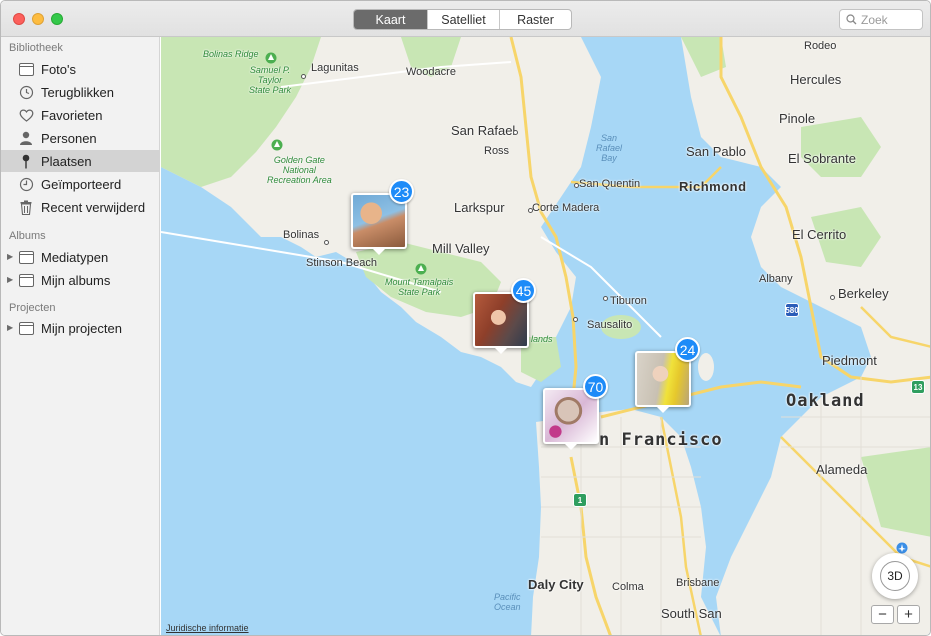  What do you see at coordinates (69, 138) in the screenshot?
I see `sidebar-item-label: Personen` at bounding box center [69, 138].